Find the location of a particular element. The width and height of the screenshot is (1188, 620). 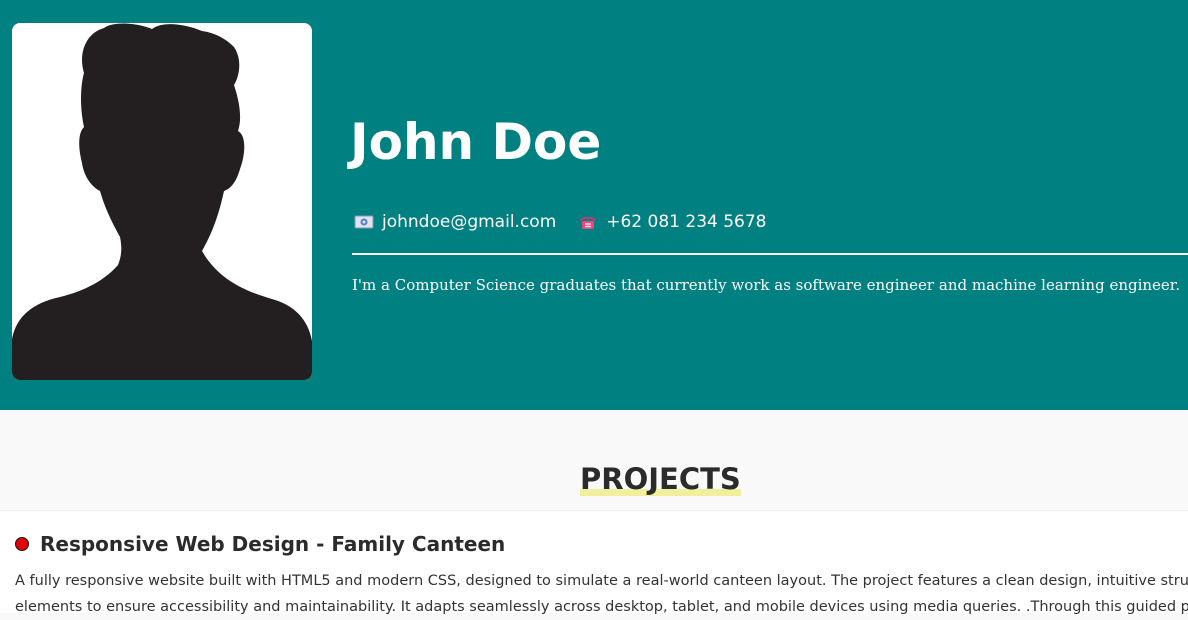

project-title: Responsive Web Design - Family Canteen is located at coordinates (273, 544).